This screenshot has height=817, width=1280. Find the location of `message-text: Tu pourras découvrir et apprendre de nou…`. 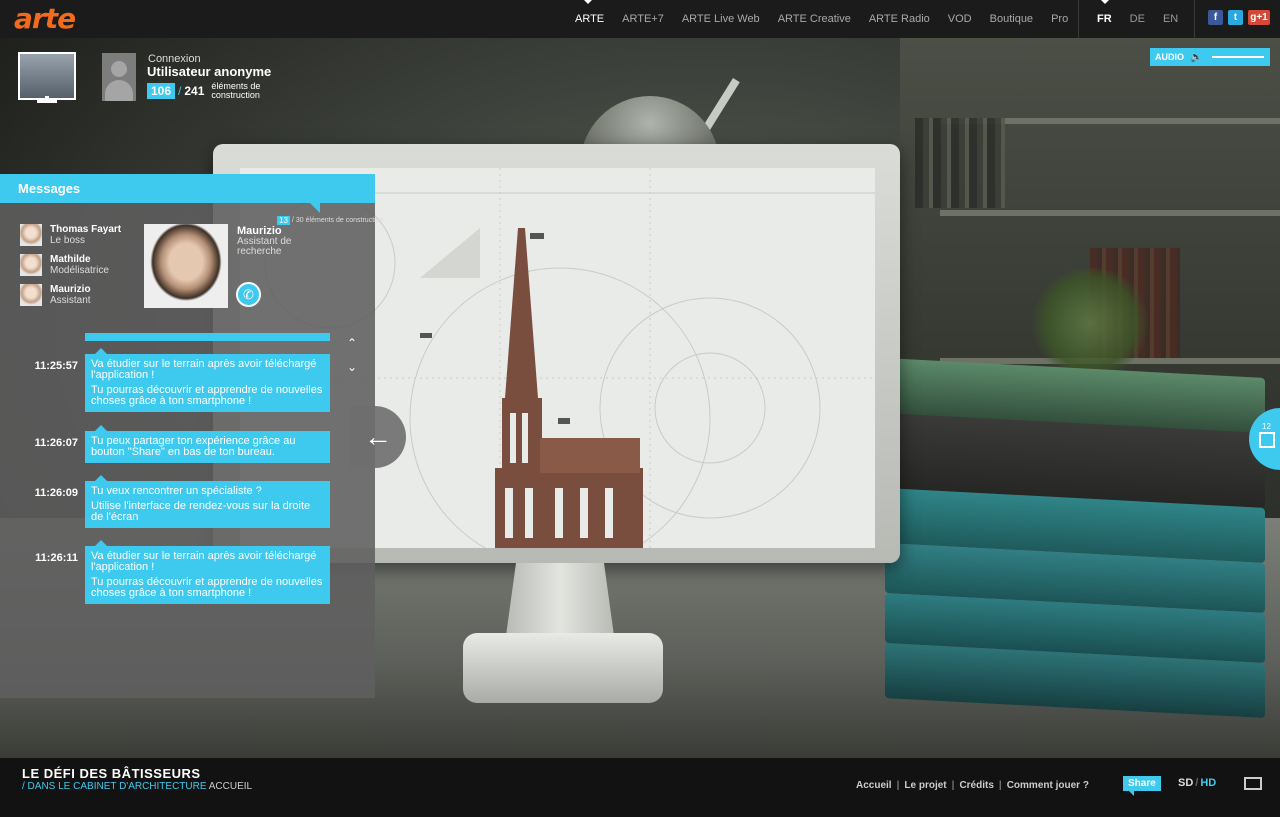

message-text: Tu pourras découvrir et apprendre de nou… is located at coordinates (207, 587).